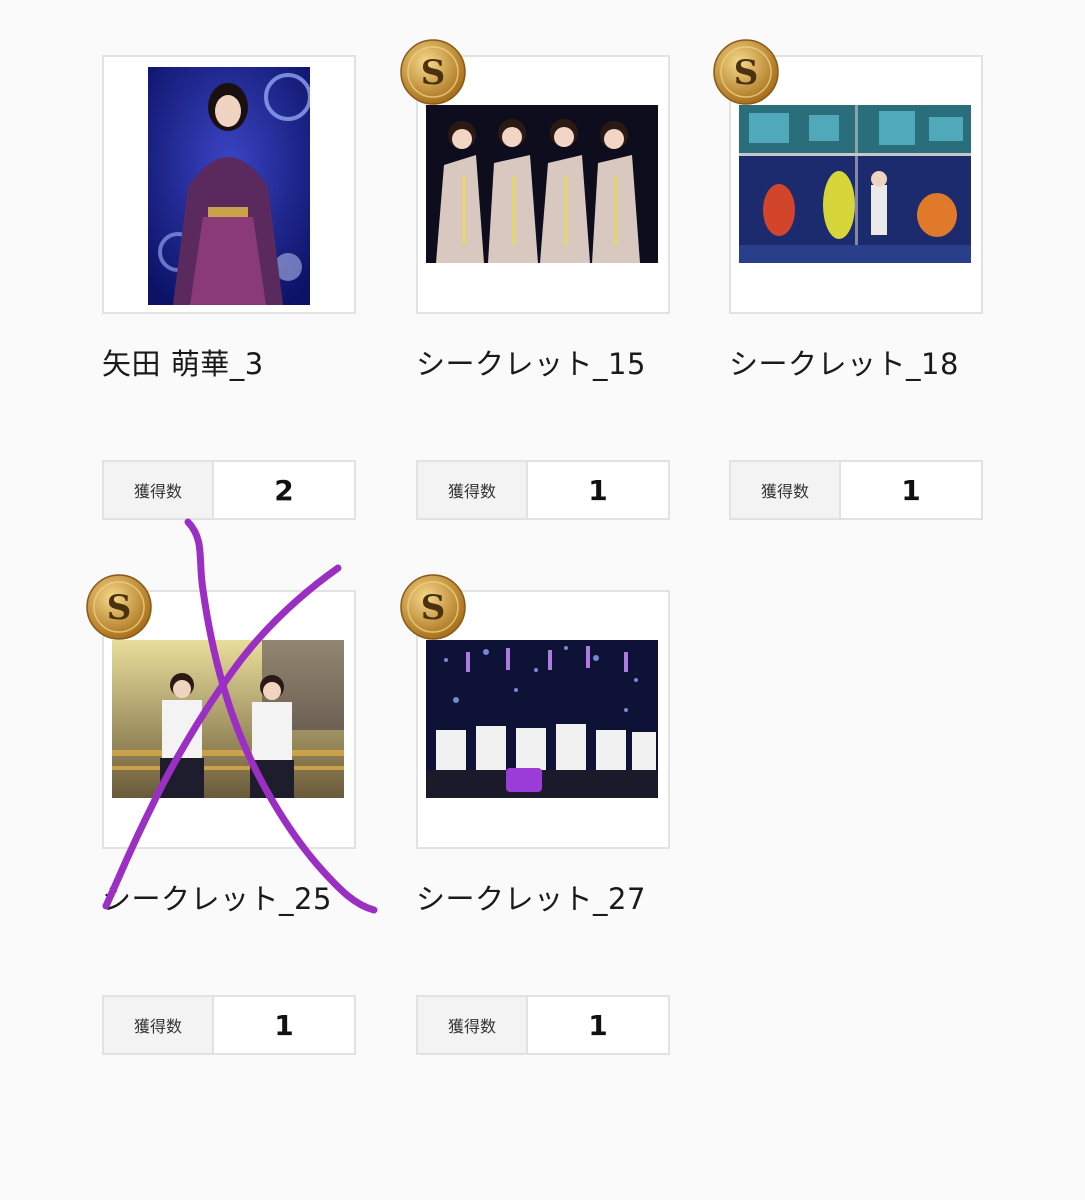 This screenshot has width=1085, height=1200. I want to click on card-title: シークレット_15, so click(531, 364).